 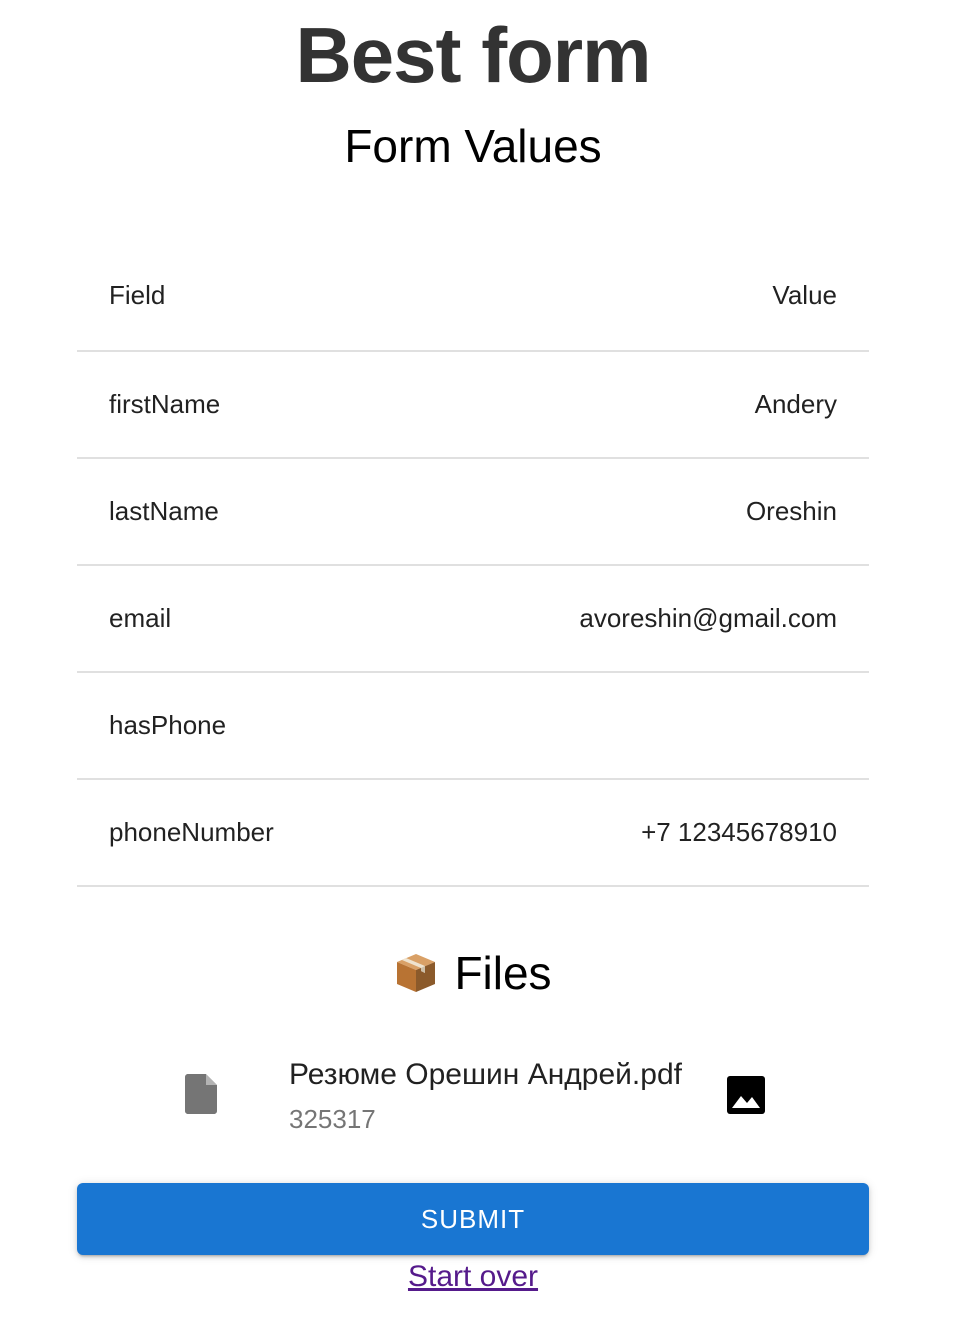 I want to click on field-value-cell: Oreshin, so click(x=637, y=512).